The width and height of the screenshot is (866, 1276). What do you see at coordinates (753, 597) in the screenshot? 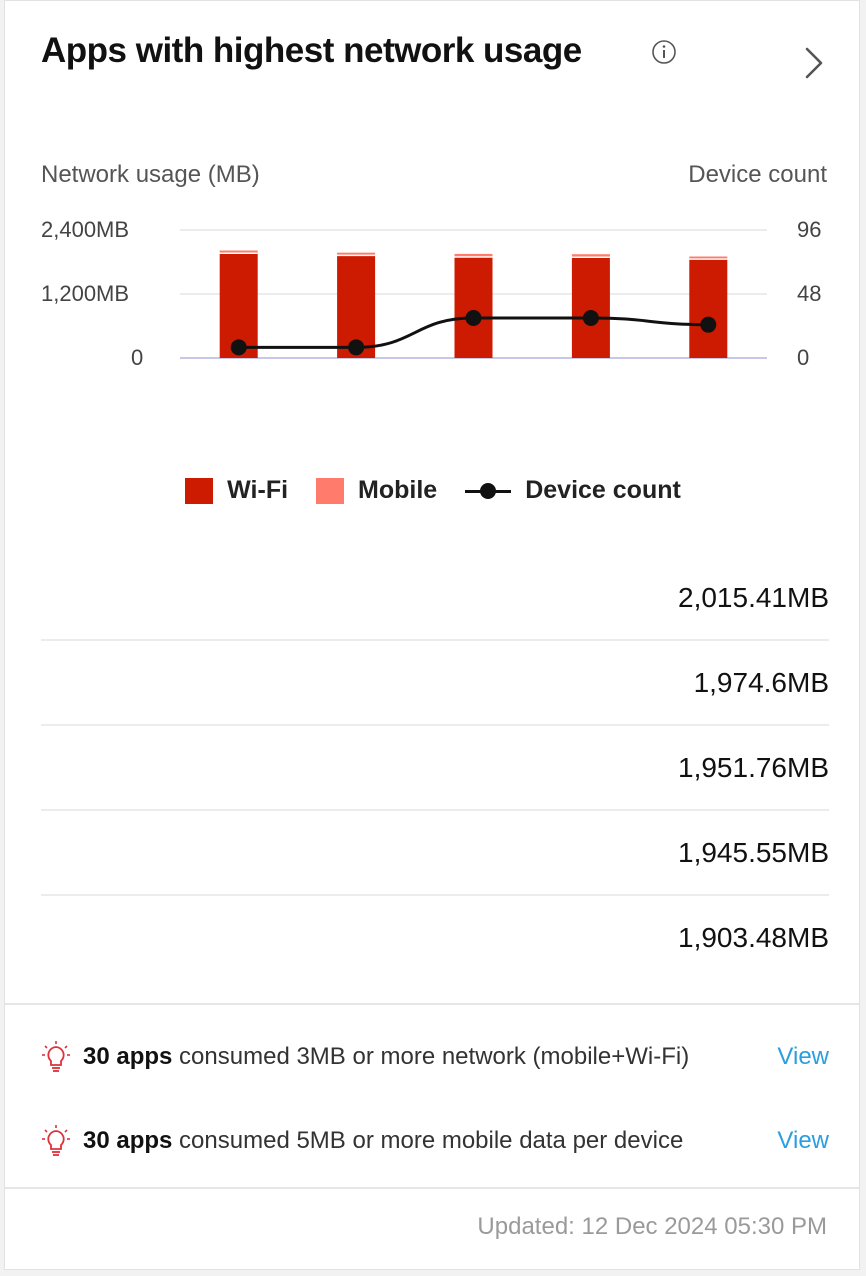
I see `app-usage-value: 2,015.41MB` at bounding box center [753, 597].